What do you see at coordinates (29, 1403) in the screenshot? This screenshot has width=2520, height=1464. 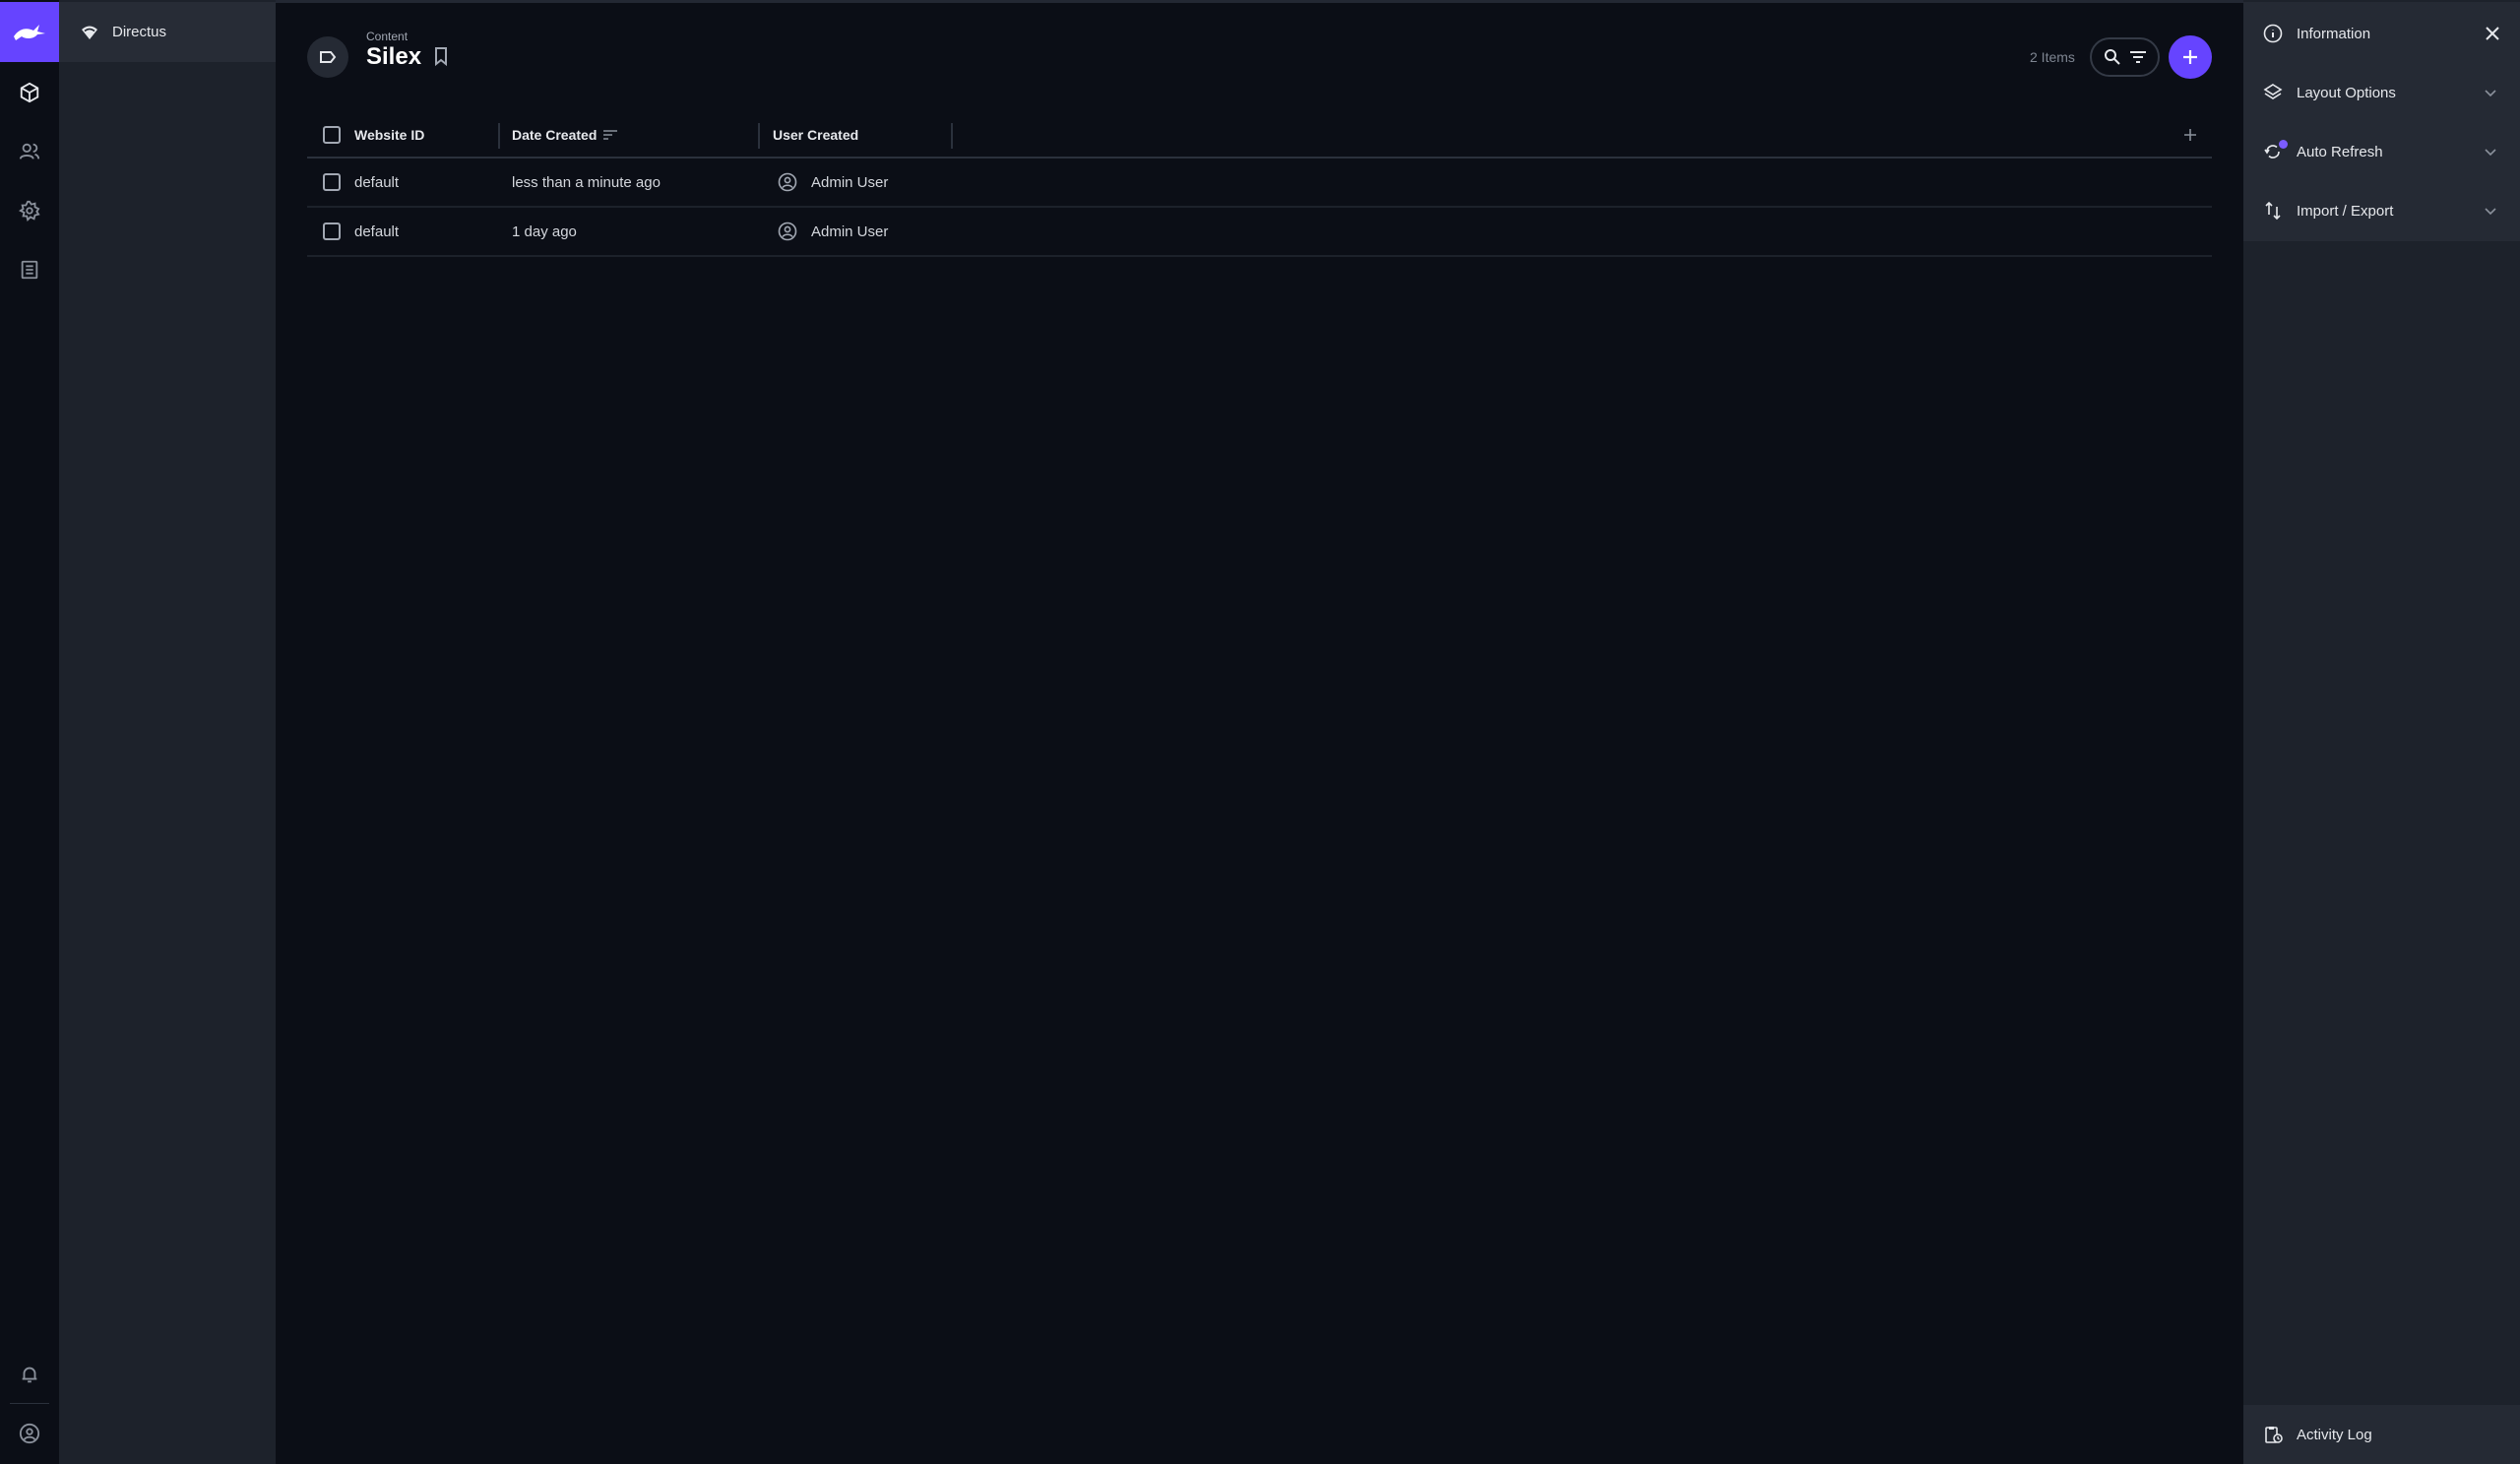 I see `module-divider` at bounding box center [29, 1403].